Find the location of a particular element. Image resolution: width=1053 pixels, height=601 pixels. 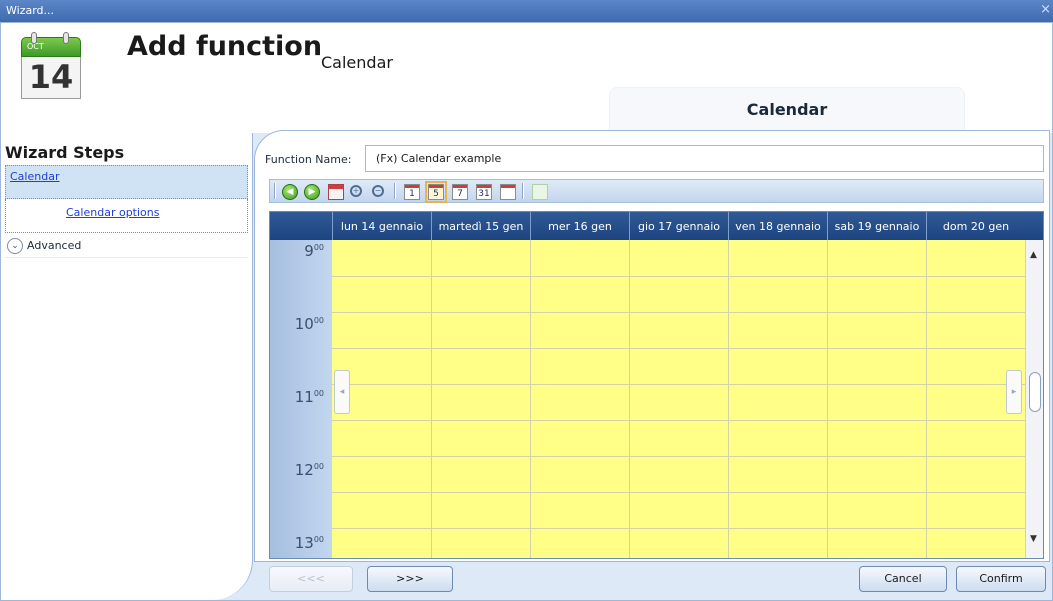

day-header: dom 20 gen is located at coordinates (975, 226).